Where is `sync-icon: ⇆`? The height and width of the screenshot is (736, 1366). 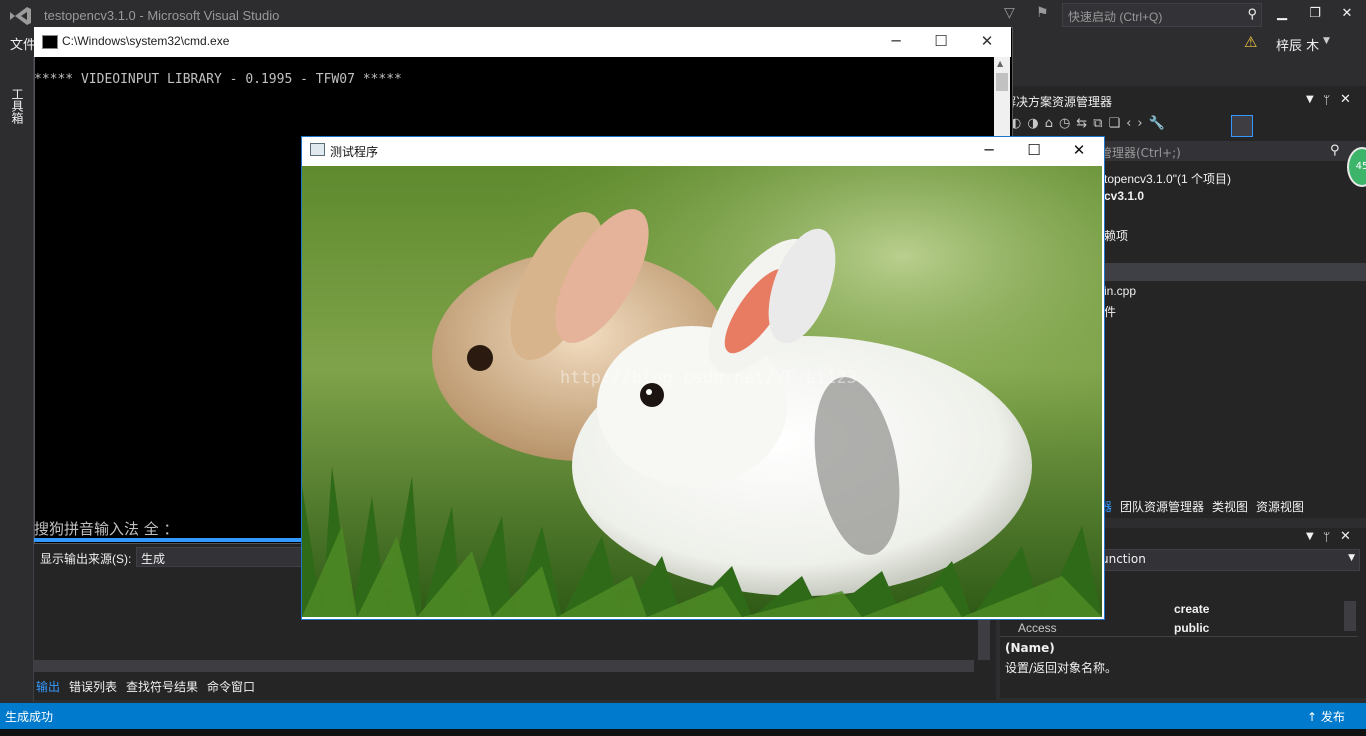 sync-icon: ⇆ is located at coordinates (1084, 123).